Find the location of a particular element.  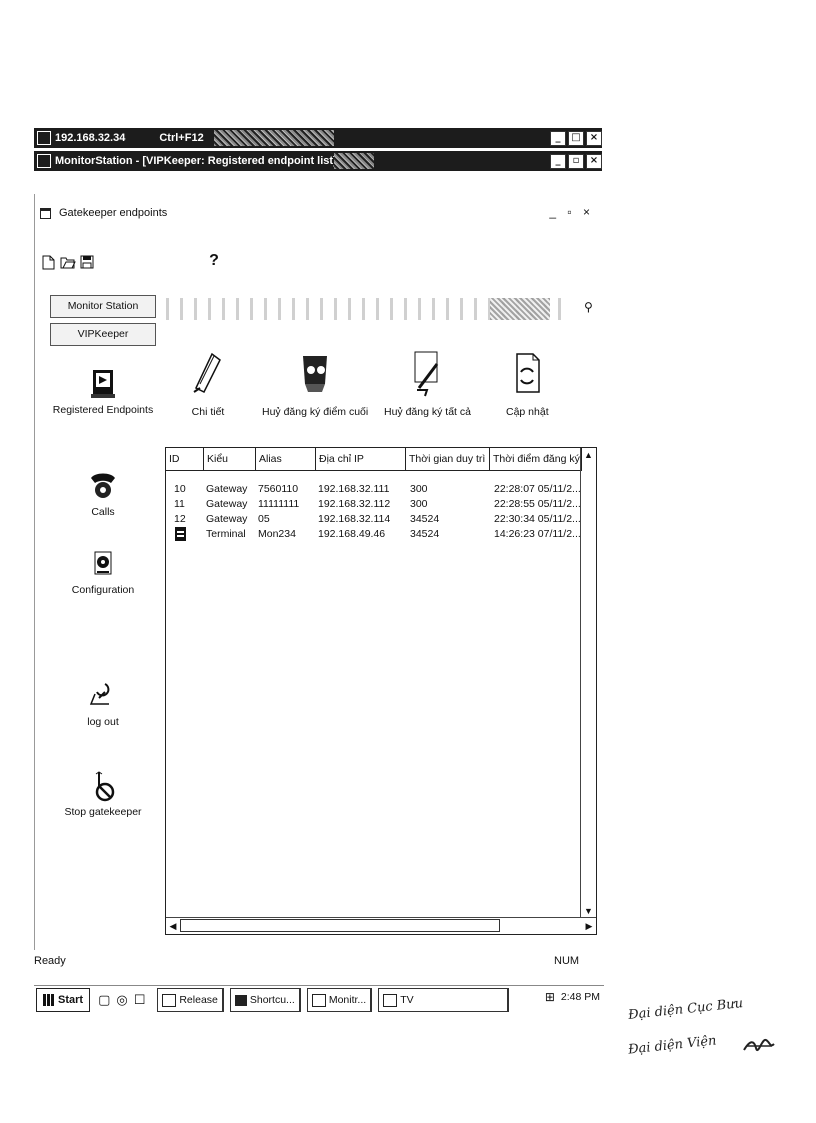

sidebar-item-stop-gatekeeper: Stop gatekeeper is located at coordinates (103, 794).